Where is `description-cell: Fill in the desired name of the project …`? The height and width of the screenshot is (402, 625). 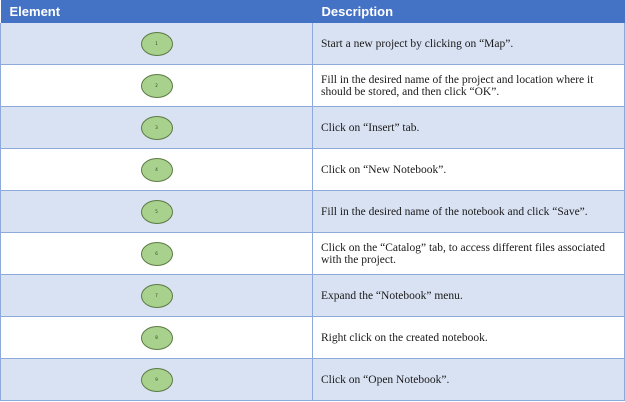 description-cell: Fill in the desired name of the project … is located at coordinates (468, 85).